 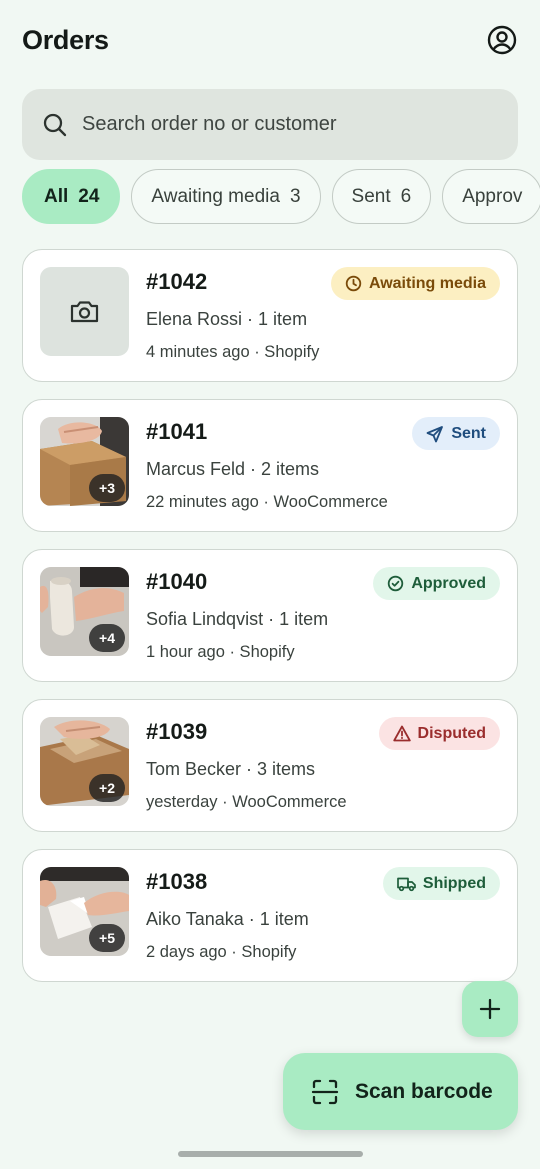 I want to click on status-badge: Disputed, so click(x=439, y=733).